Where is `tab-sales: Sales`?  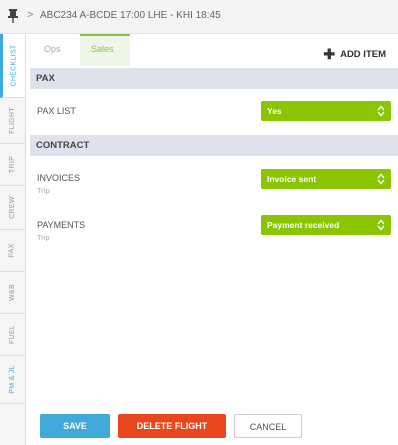 tab-sales: Sales is located at coordinates (102, 49).